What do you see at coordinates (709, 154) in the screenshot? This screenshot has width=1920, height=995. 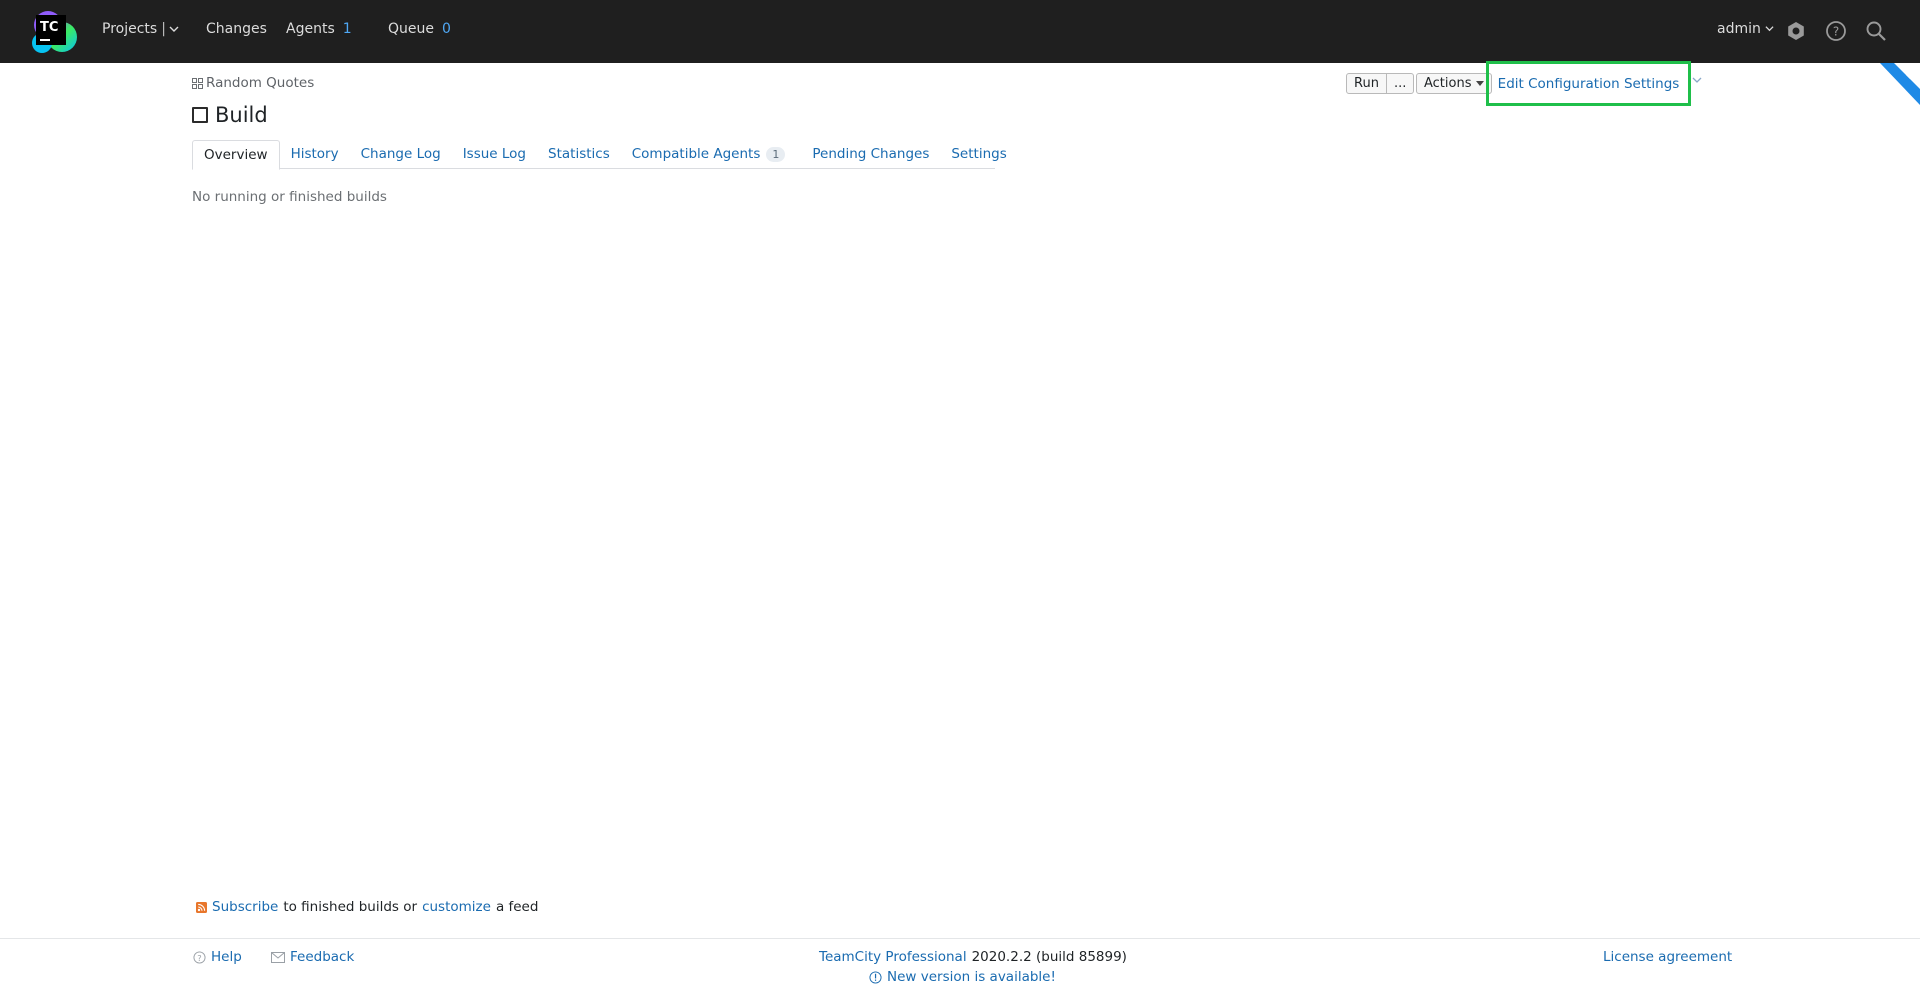 I see `tab-compatible-agents: Compatible Agents 1` at bounding box center [709, 154].